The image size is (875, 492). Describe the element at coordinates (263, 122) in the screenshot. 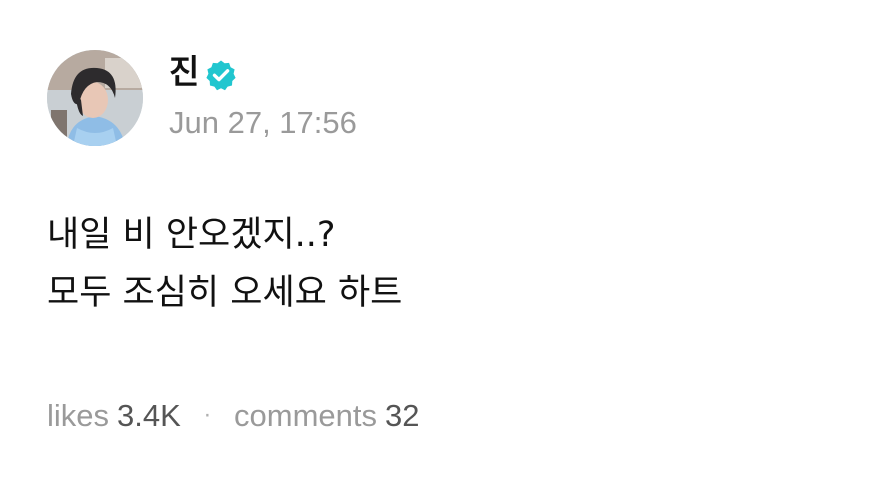

I see `post-timestamp: Jun 27, 17:56` at that location.